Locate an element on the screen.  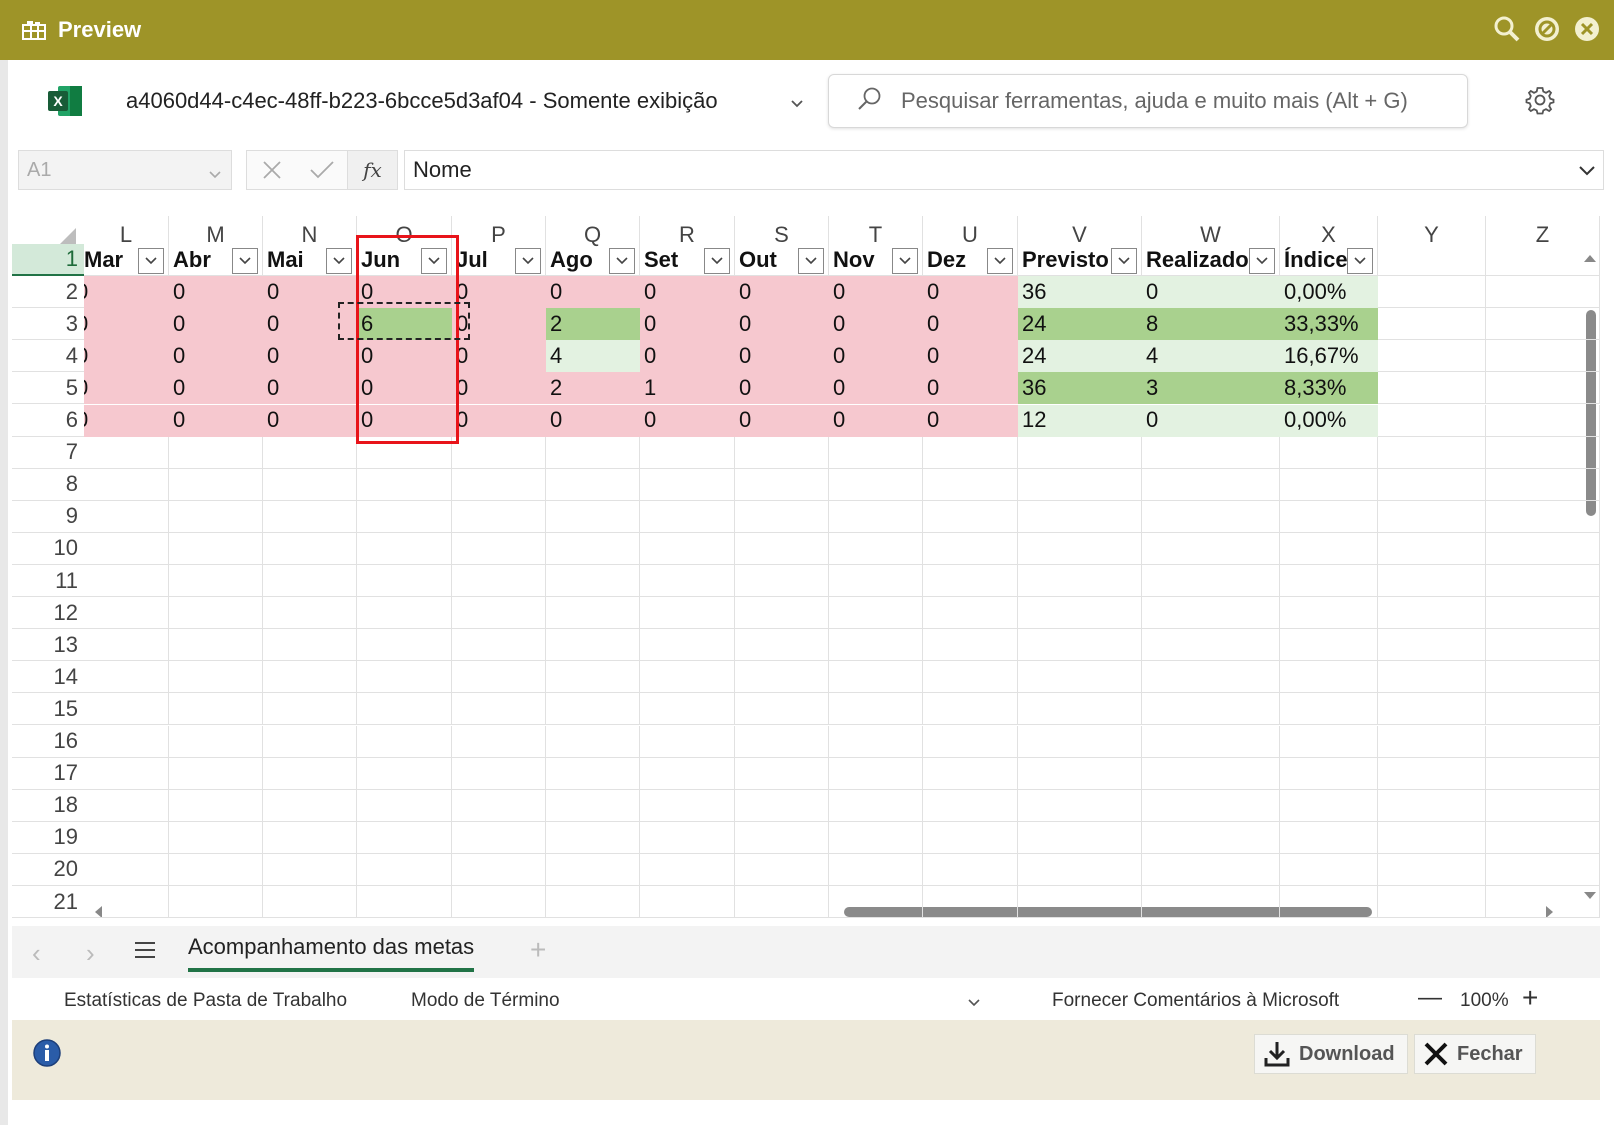
table-cell: 4 is located at coordinates (1211, 356).